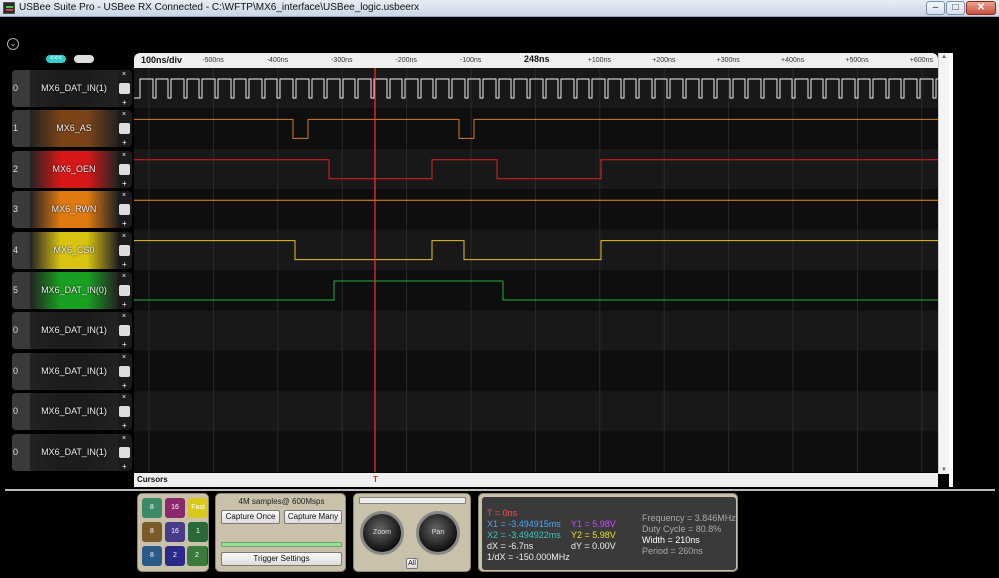 This screenshot has height=578, width=999. What do you see at coordinates (250, 517) in the screenshot?
I see `capture-once-button: Capture Once` at bounding box center [250, 517].